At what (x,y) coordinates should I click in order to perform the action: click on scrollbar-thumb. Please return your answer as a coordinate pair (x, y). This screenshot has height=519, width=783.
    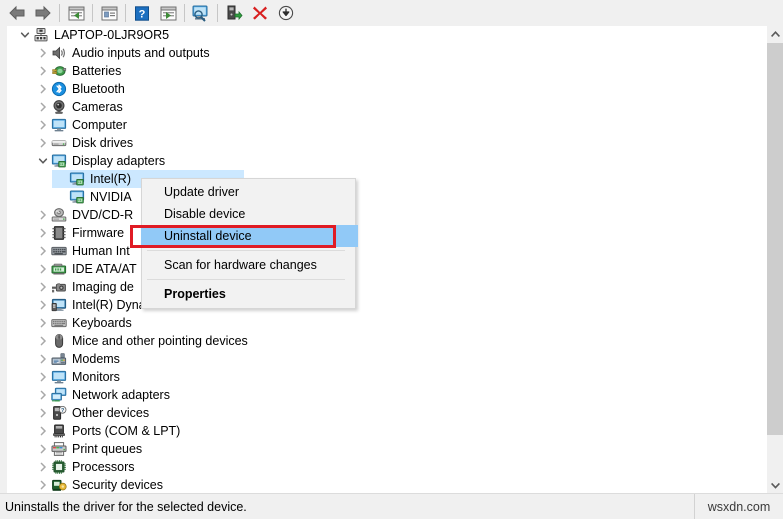
    Looking at the image, I should click on (775, 239).